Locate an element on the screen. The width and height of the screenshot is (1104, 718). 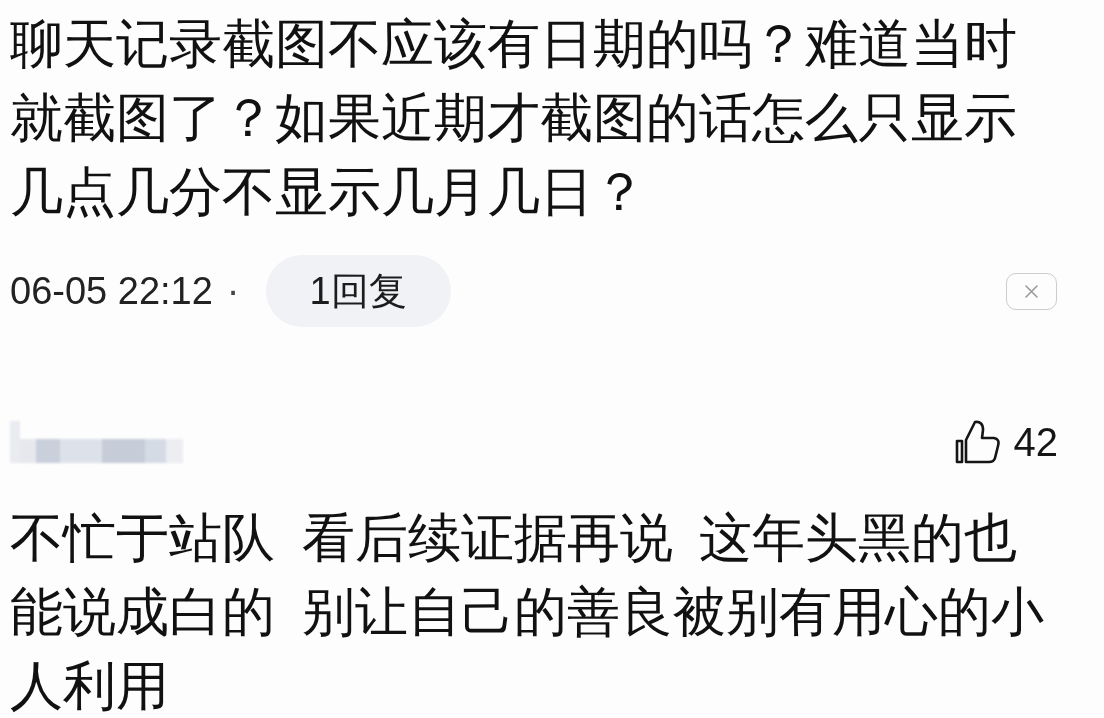
close-button is located at coordinates (1031, 291).